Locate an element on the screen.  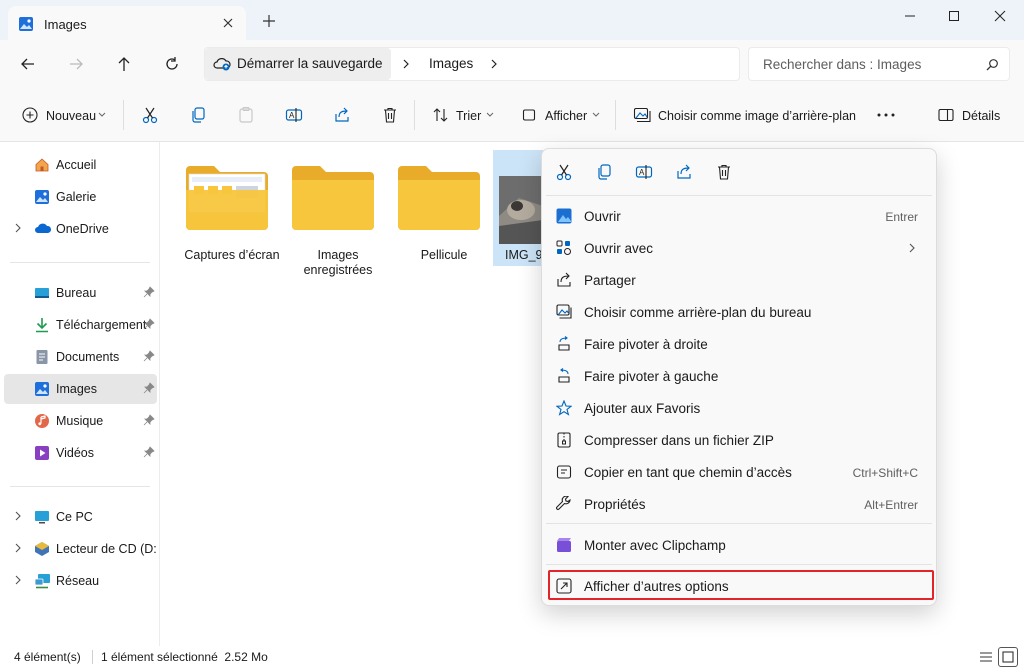
sidebar-item-music: Musique is located at coordinates (80, 421).